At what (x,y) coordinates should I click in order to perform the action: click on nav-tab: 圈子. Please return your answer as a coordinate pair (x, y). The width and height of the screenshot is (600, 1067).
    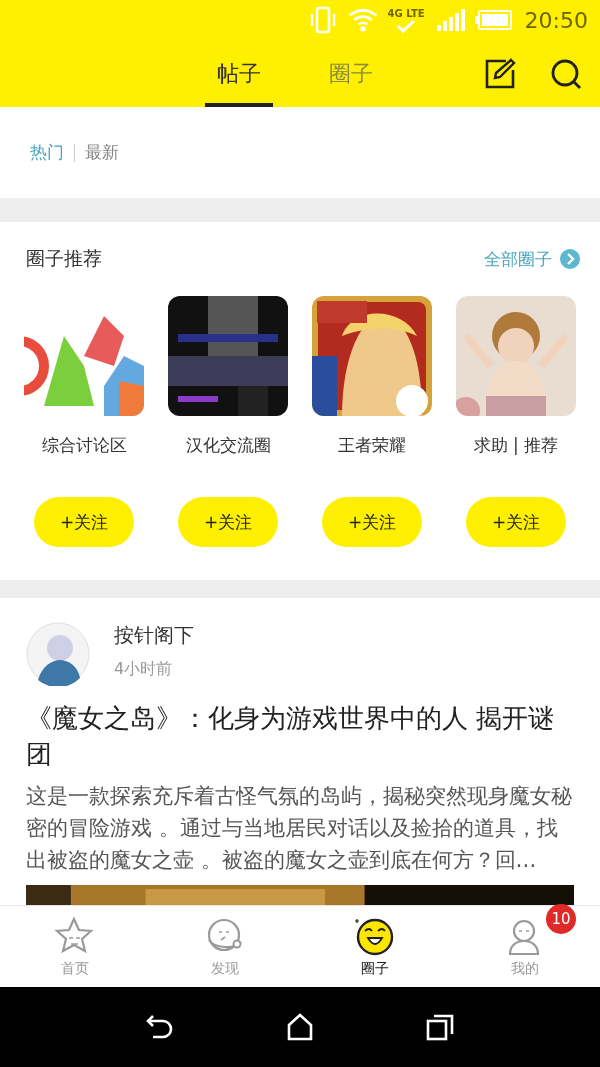
    Looking at the image, I should click on (375, 968).